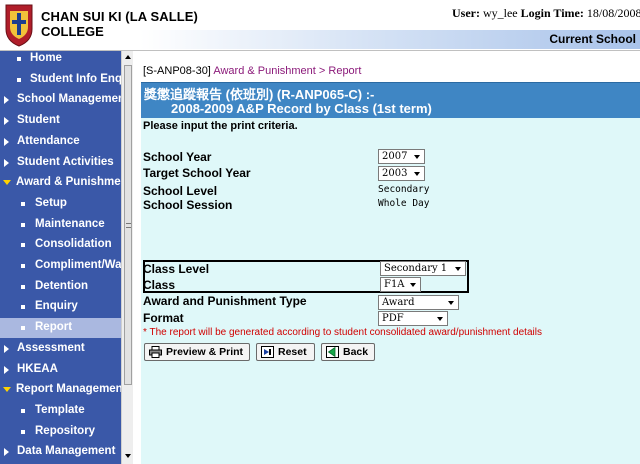 The height and width of the screenshot is (464, 640). I want to click on scroll-thumb, so click(128, 225).